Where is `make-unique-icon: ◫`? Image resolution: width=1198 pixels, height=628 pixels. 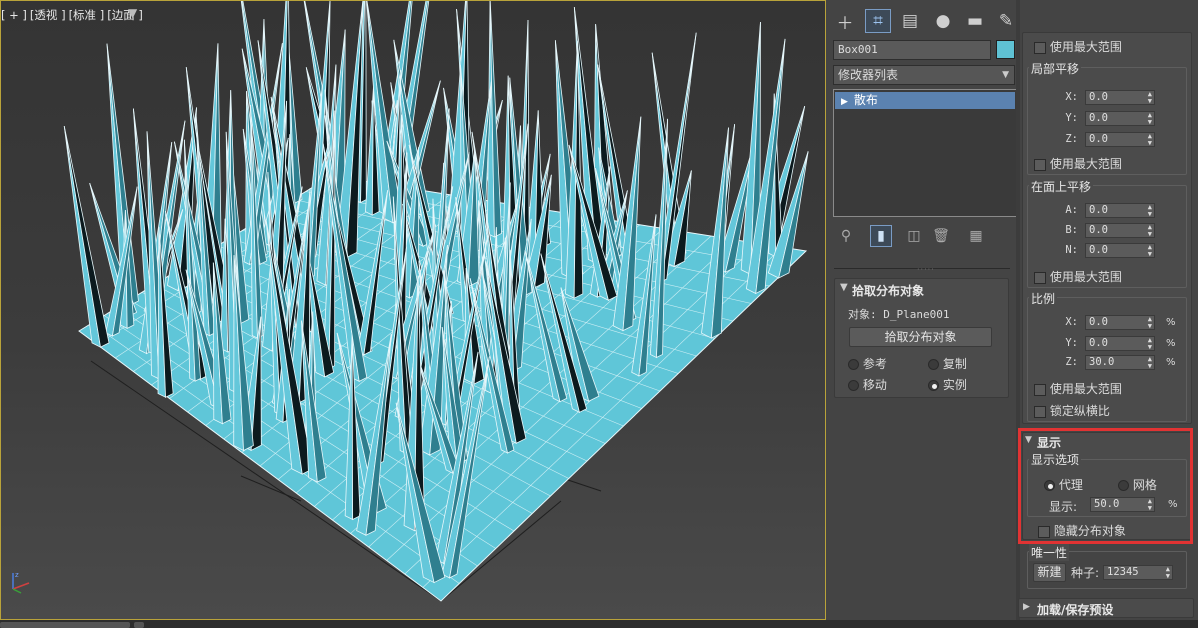 make-unique-icon: ◫ is located at coordinates (914, 236).